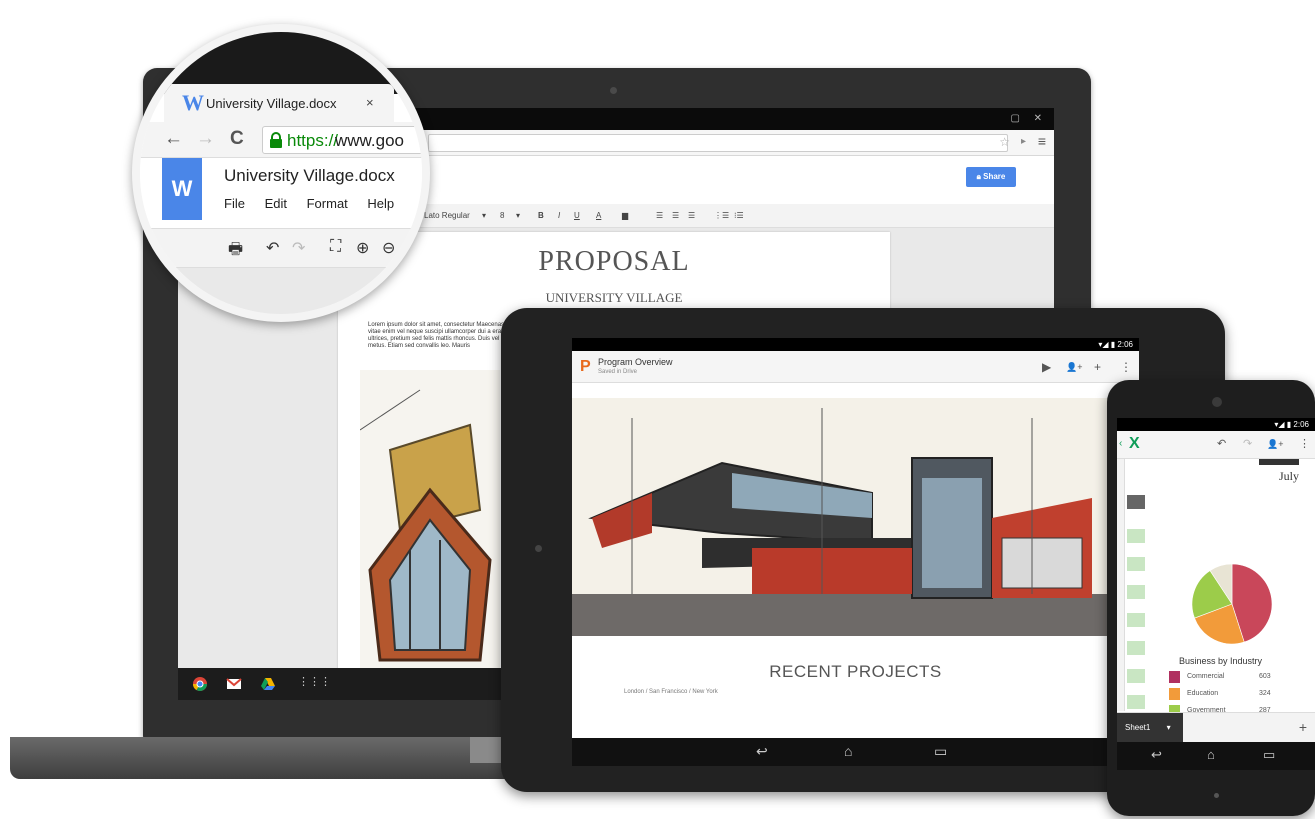 The width and height of the screenshot is (1315, 819). What do you see at coordinates (309, 176) in the screenshot?
I see `doc-name: University Village.docx` at bounding box center [309, 176].